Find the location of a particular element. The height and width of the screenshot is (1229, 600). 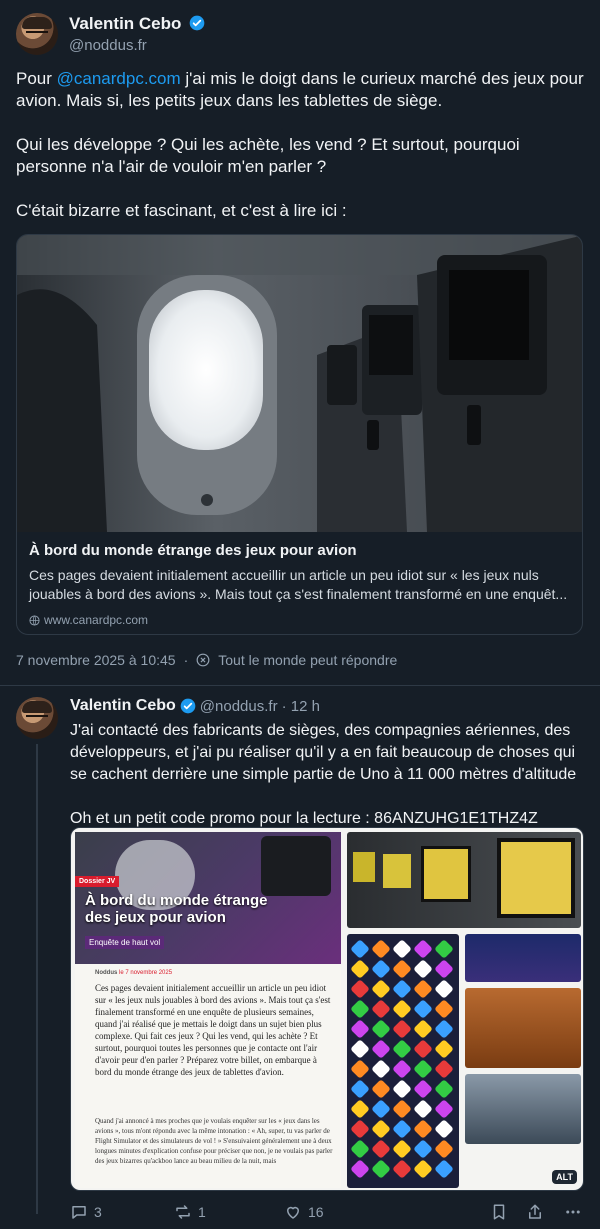

reply-author-handle: @noddus.fr is located at coordinates (239, 706).